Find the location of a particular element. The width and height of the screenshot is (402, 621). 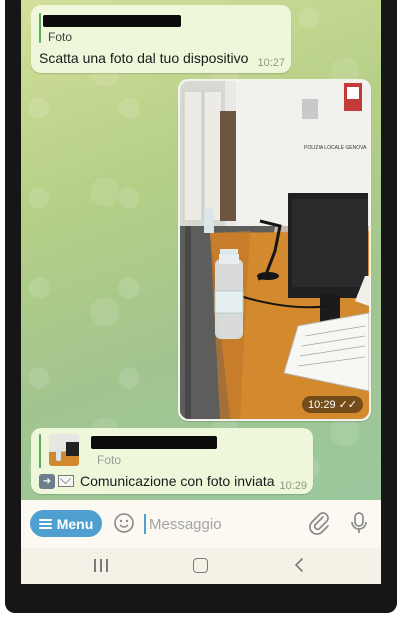

menu-button: Menu is located at coordinates (66, 523).